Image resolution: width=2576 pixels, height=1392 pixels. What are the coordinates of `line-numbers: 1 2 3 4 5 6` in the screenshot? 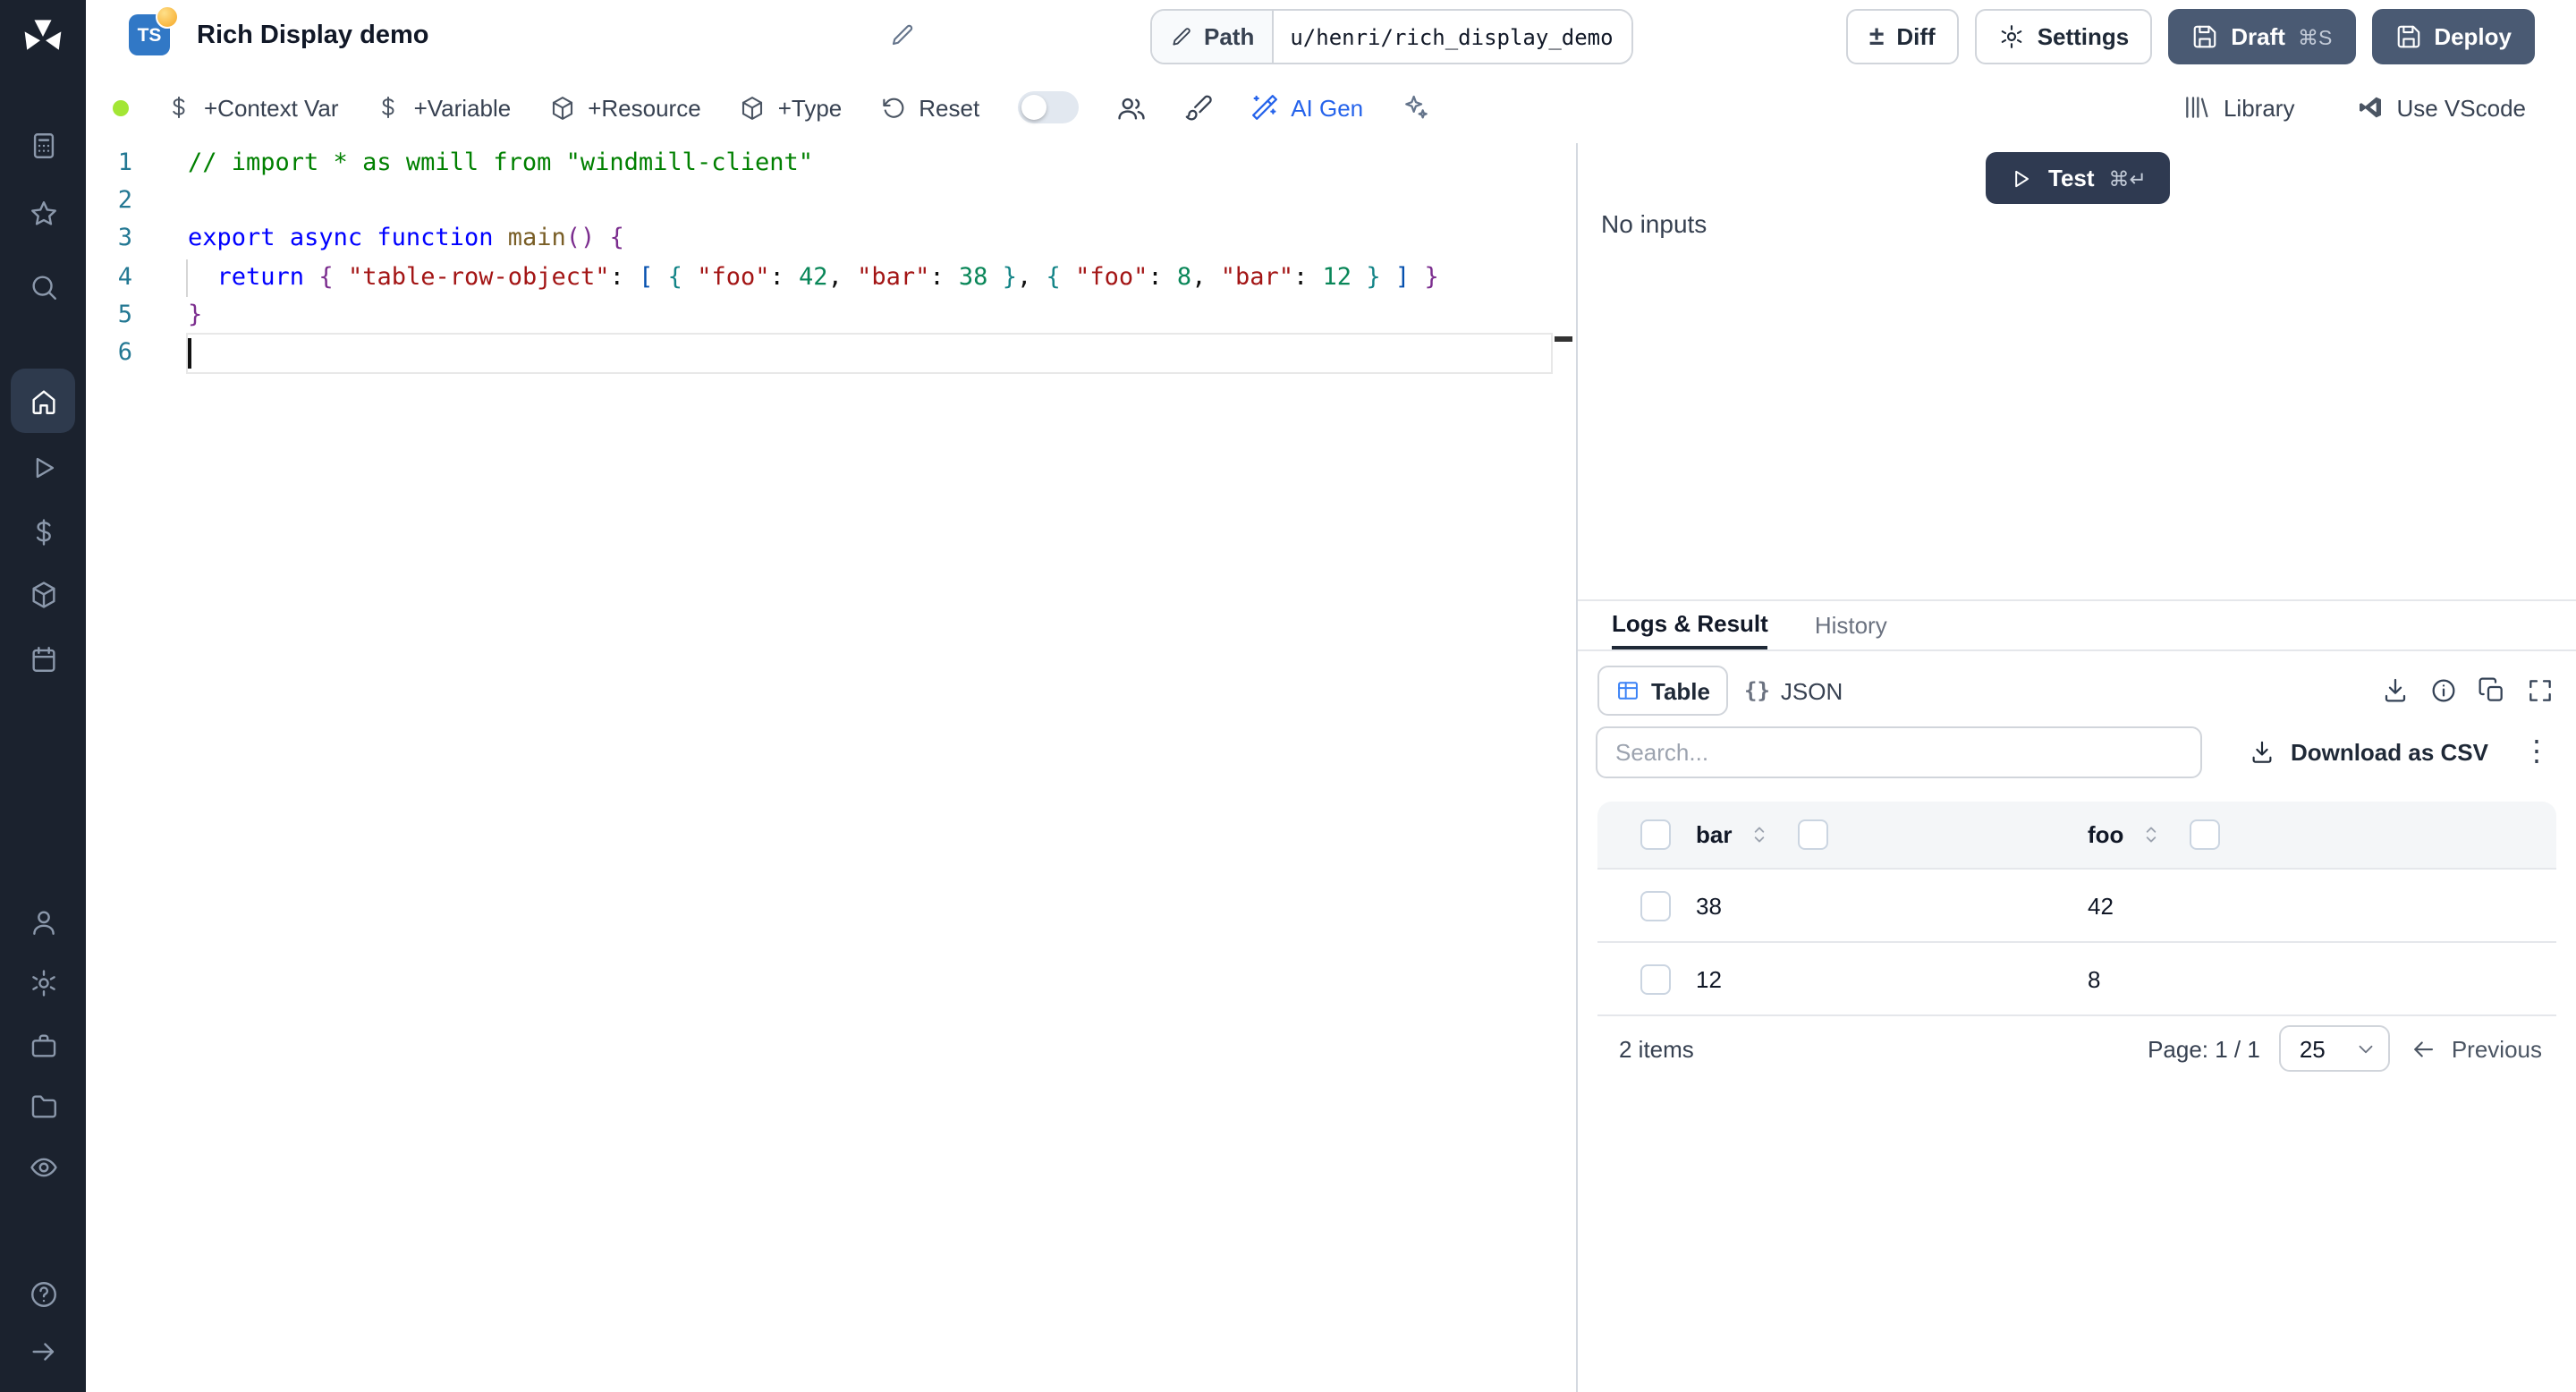 It's located at (109, 258).